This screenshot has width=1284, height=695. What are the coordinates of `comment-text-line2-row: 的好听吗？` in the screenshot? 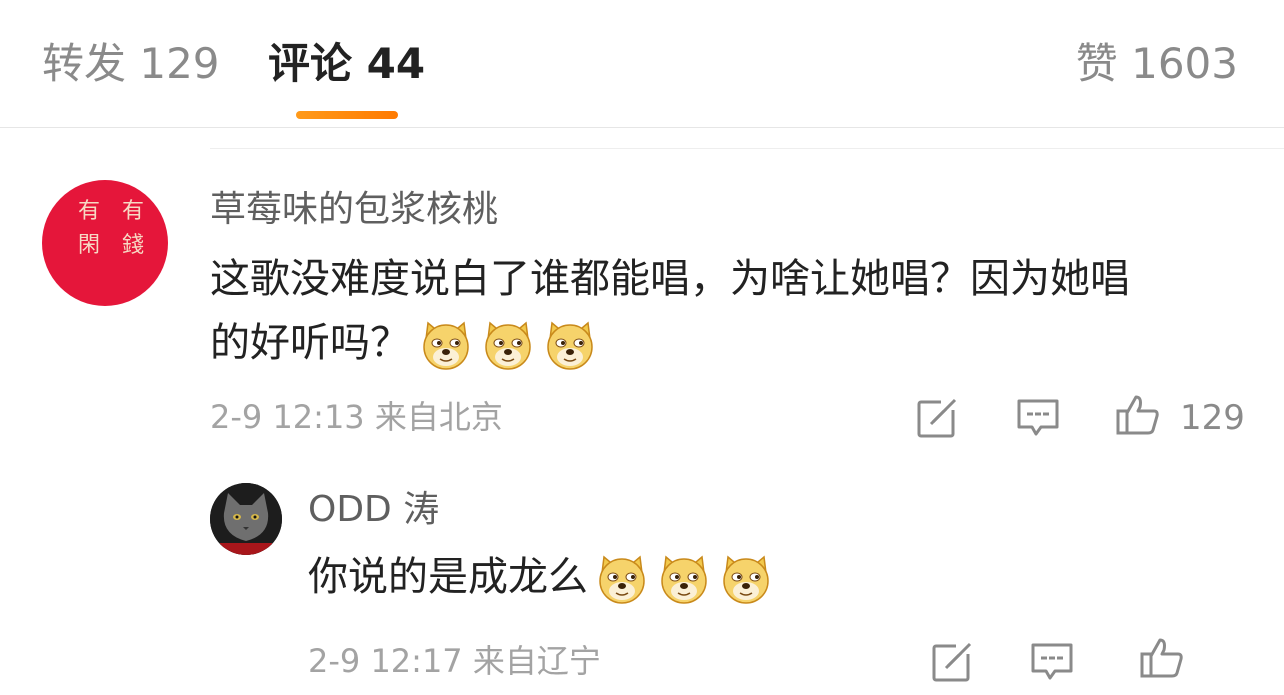 It's located at (403, 343).